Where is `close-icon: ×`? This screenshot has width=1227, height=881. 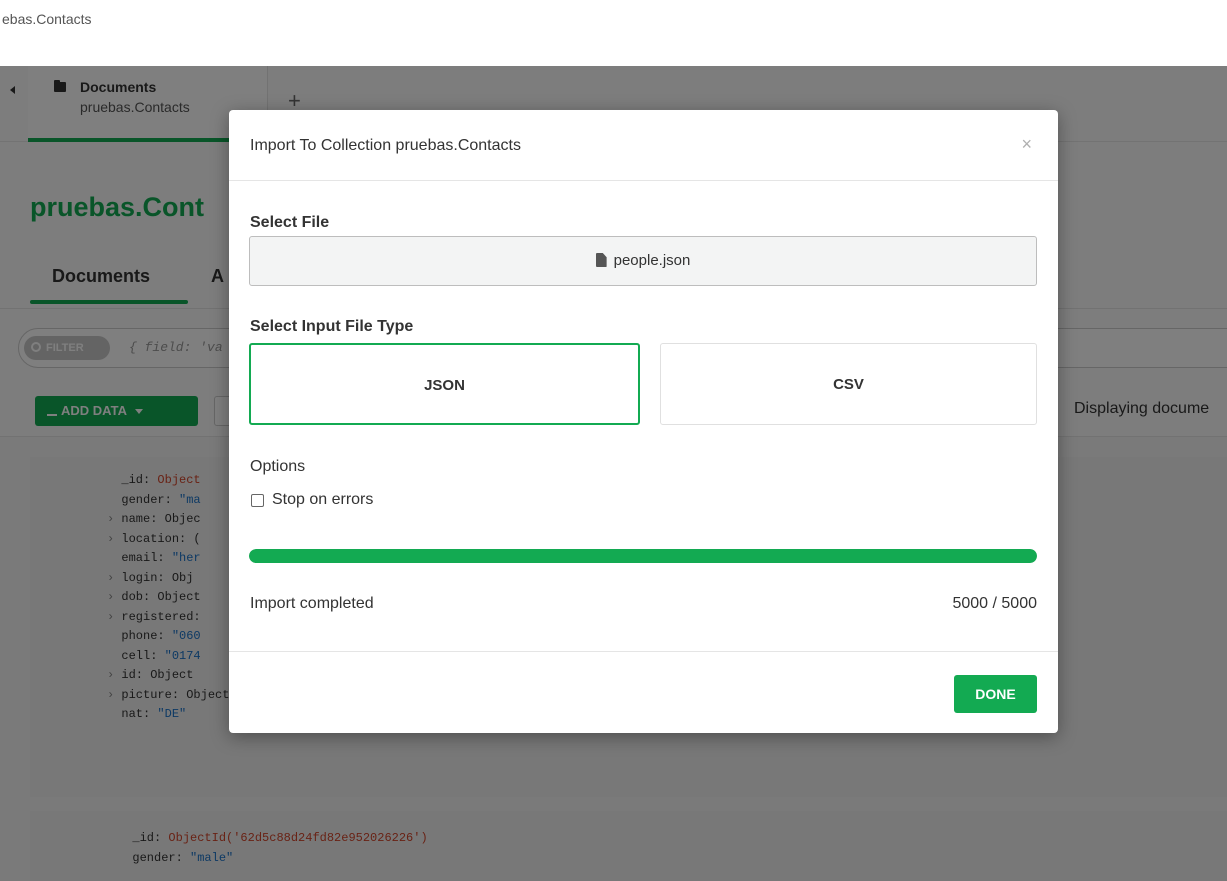
close-icon: × is located at coordinates (1026, 144).